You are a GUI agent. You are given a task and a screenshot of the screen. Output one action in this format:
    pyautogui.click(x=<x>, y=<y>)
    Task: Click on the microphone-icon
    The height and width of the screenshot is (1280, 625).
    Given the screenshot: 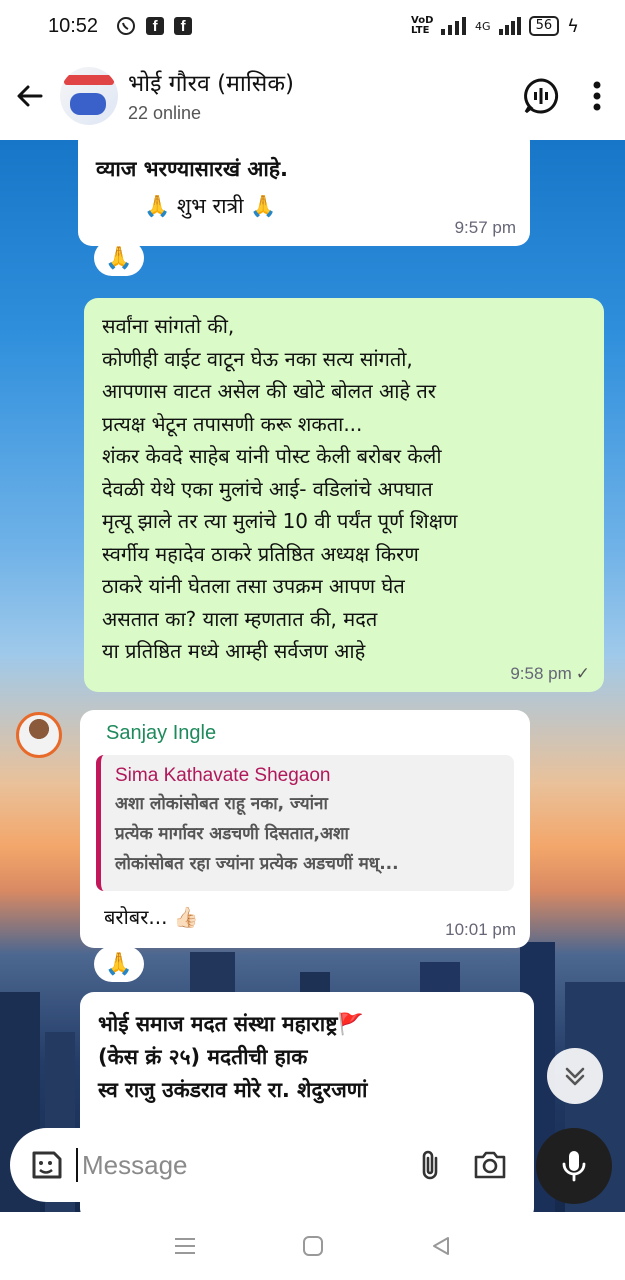 What is the action you would take?
    pyautogui.click(x=574, y=1166)
    